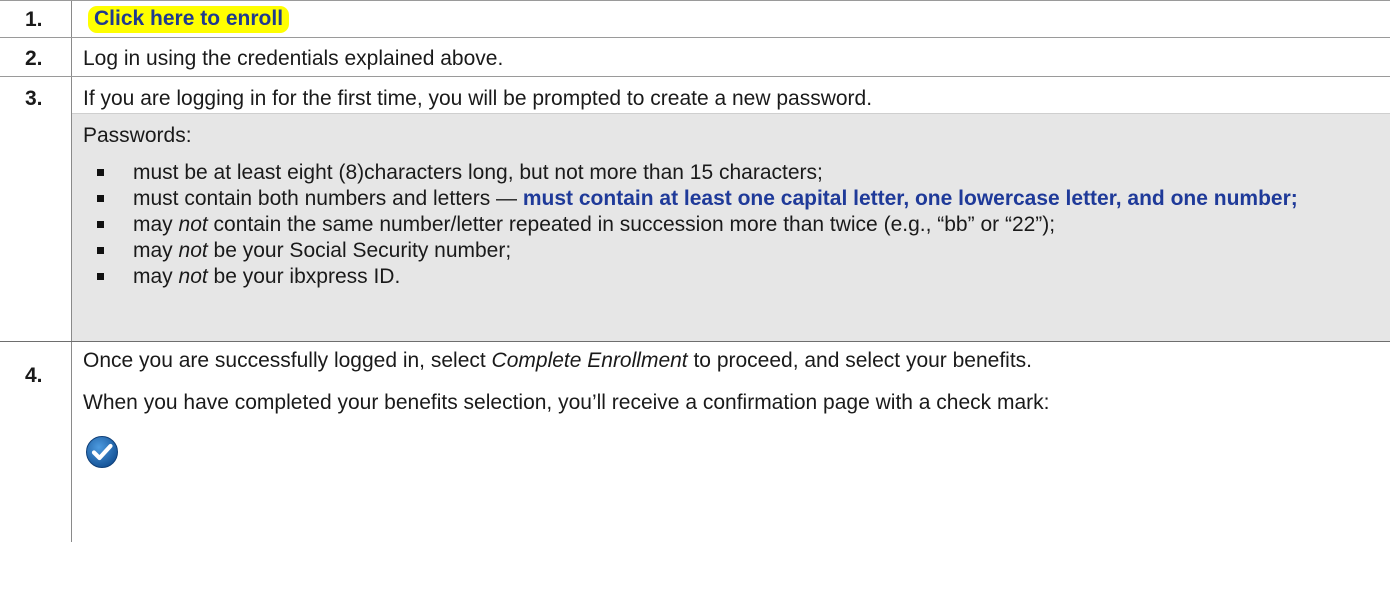 This screenshot has height=614, width=1390. Describe the element at coordinates (137, 135) in the screenshot. I see `password-rules-heading: Passwords:` at that location.